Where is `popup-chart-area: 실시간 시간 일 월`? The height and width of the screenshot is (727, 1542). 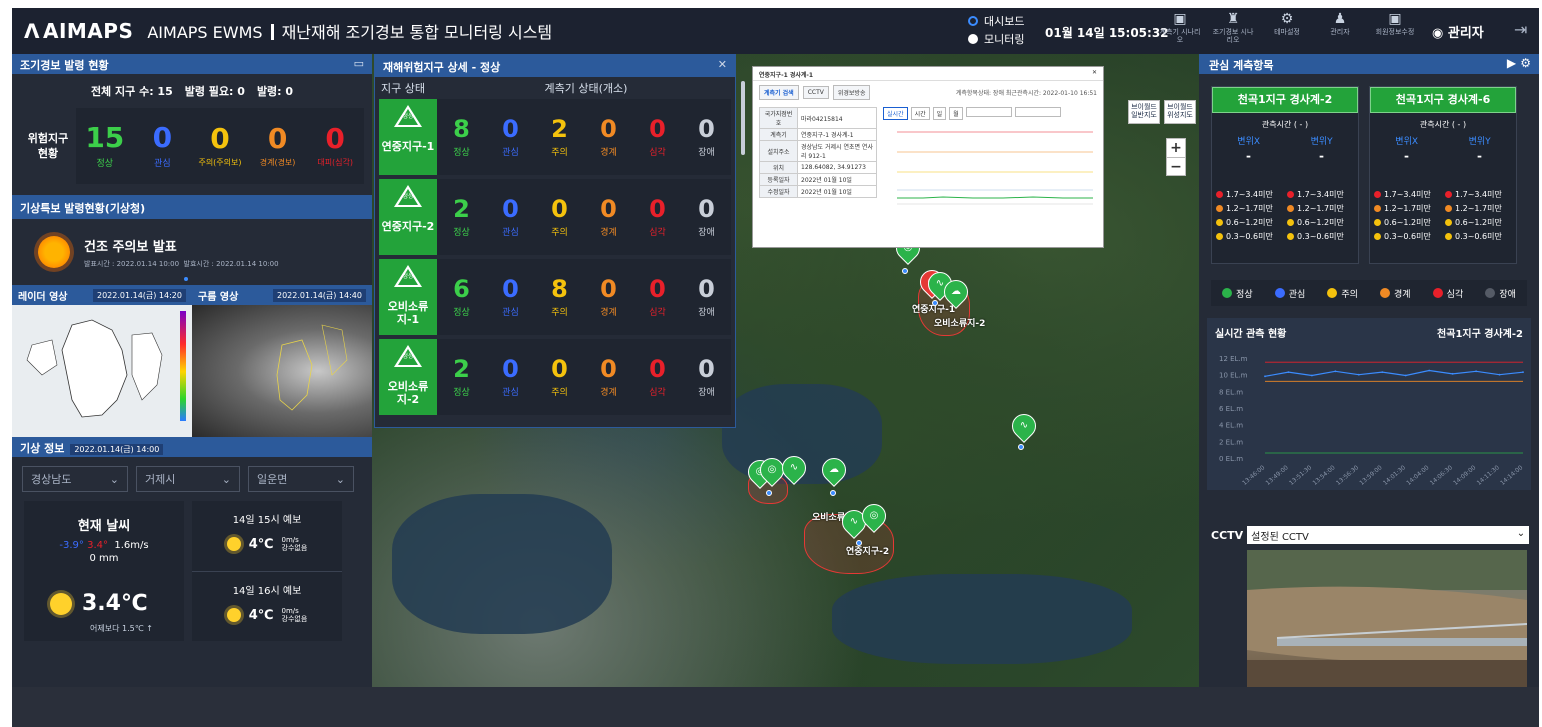 popup-chart-area: 실시간 시간 일 월 is located at coordinates (990, 174).